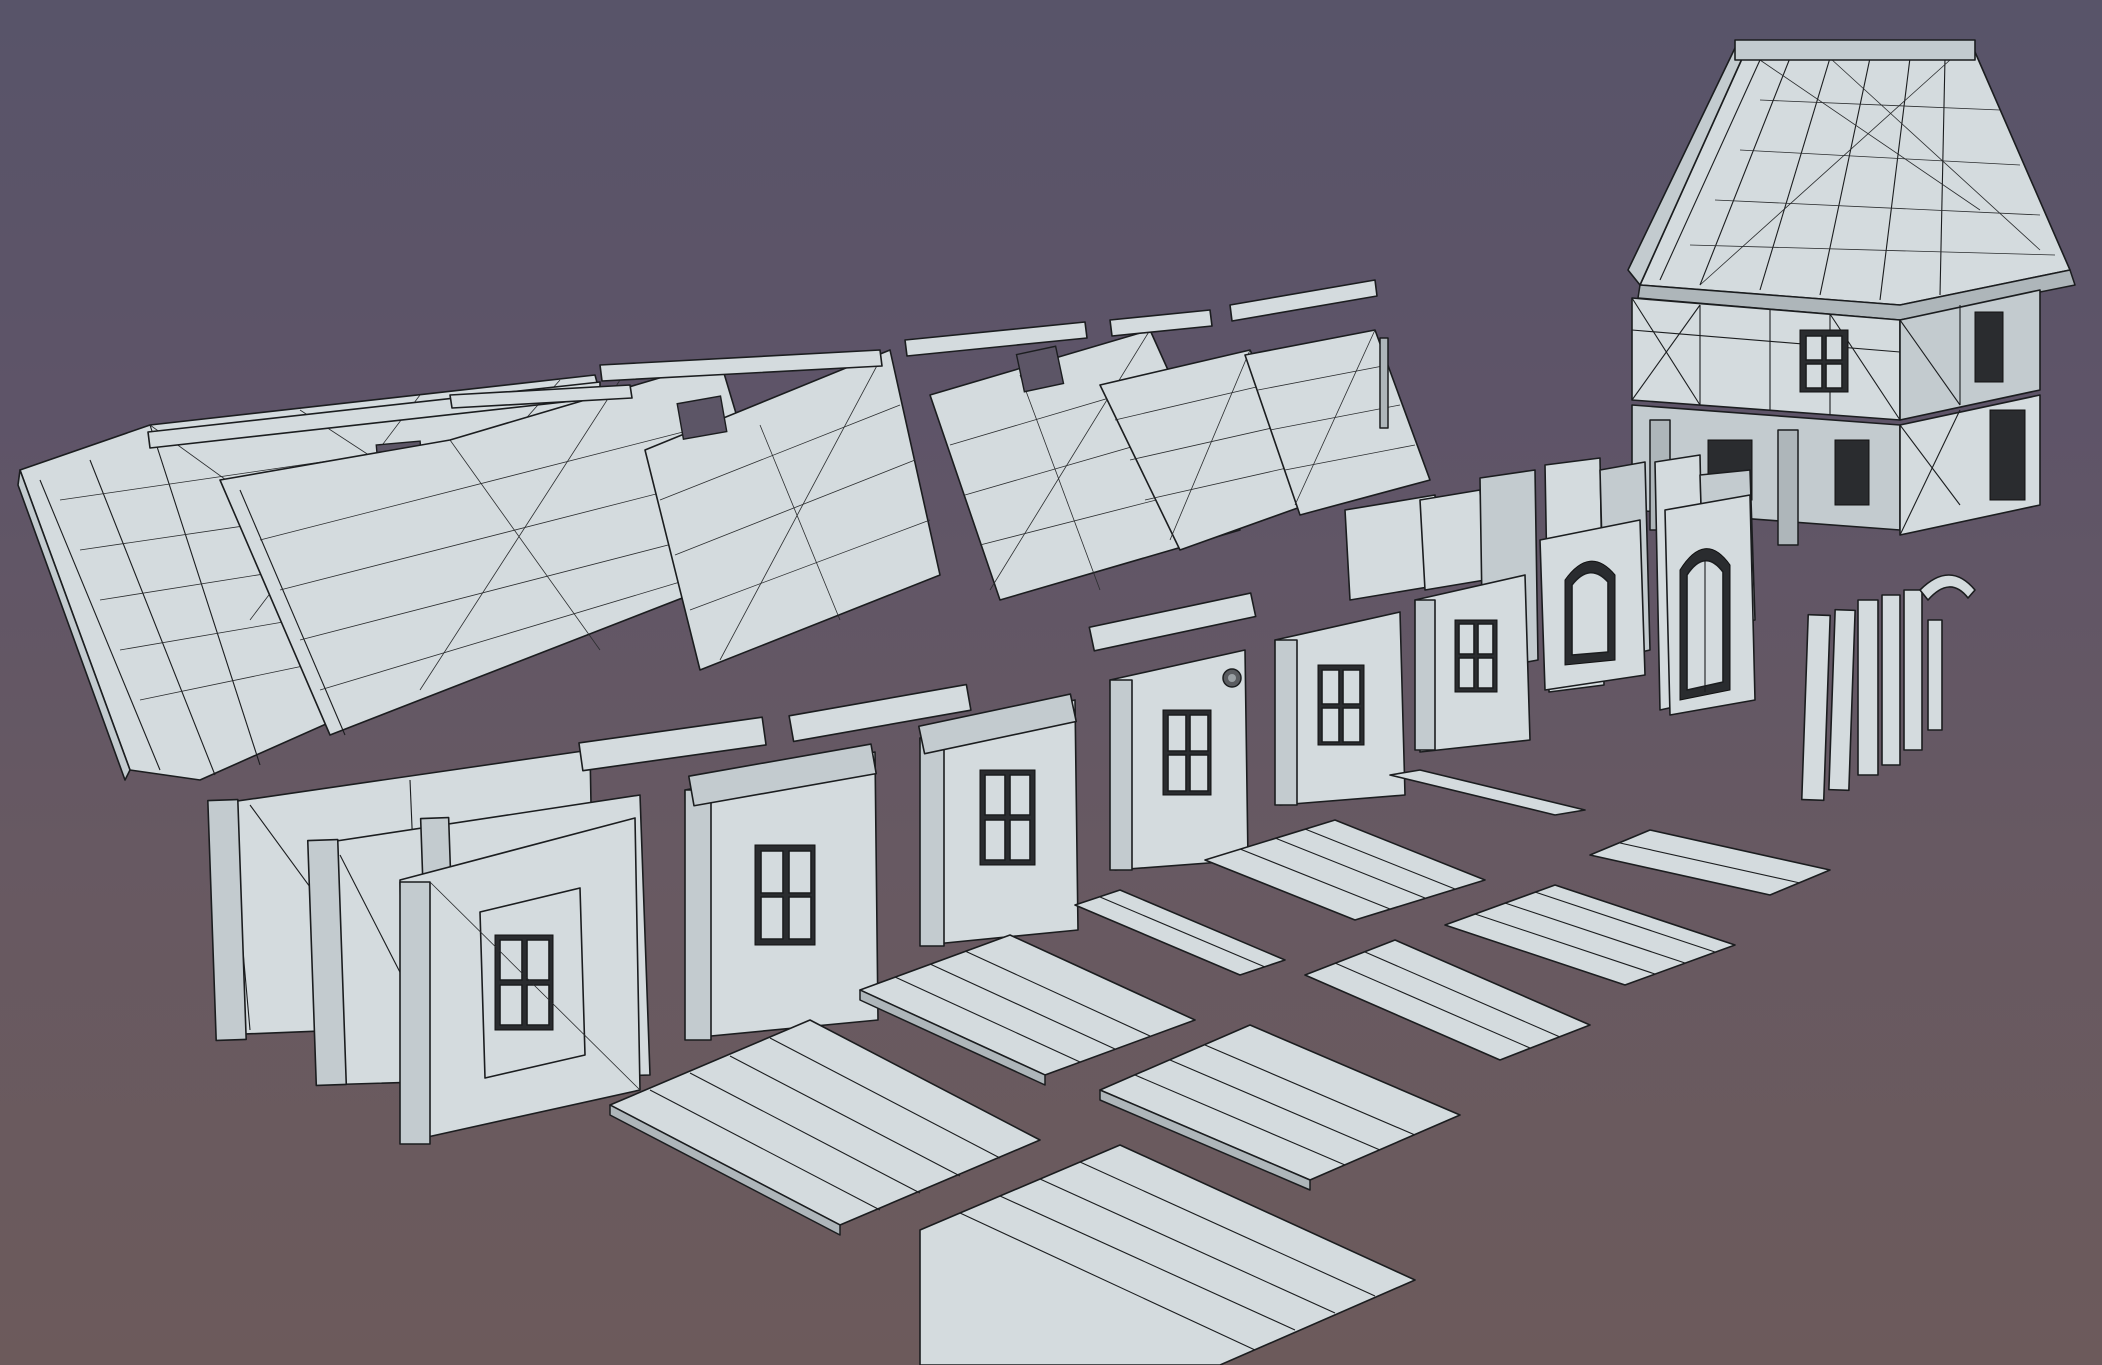 Image resolution: width=2102 pixels, height=1365 pixels. Describe the element at coordinates (1232, 678) in the screenshot. I see `pivot-point-icon` at that location.